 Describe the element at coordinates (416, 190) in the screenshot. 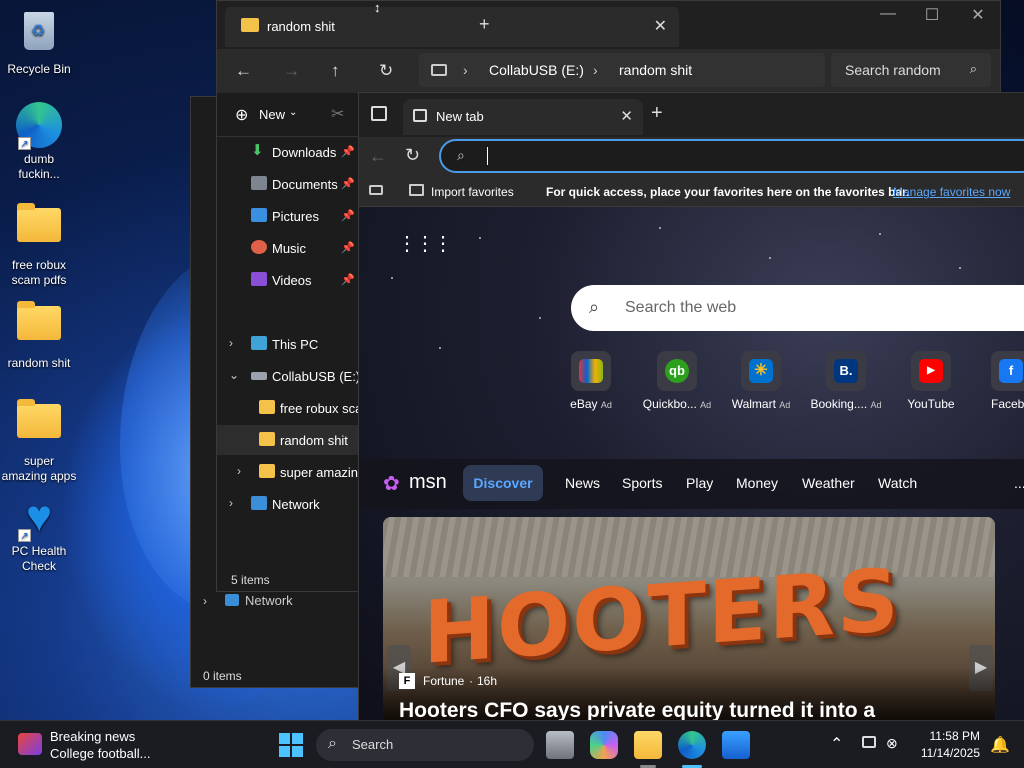

I see `import-icon` at that location.